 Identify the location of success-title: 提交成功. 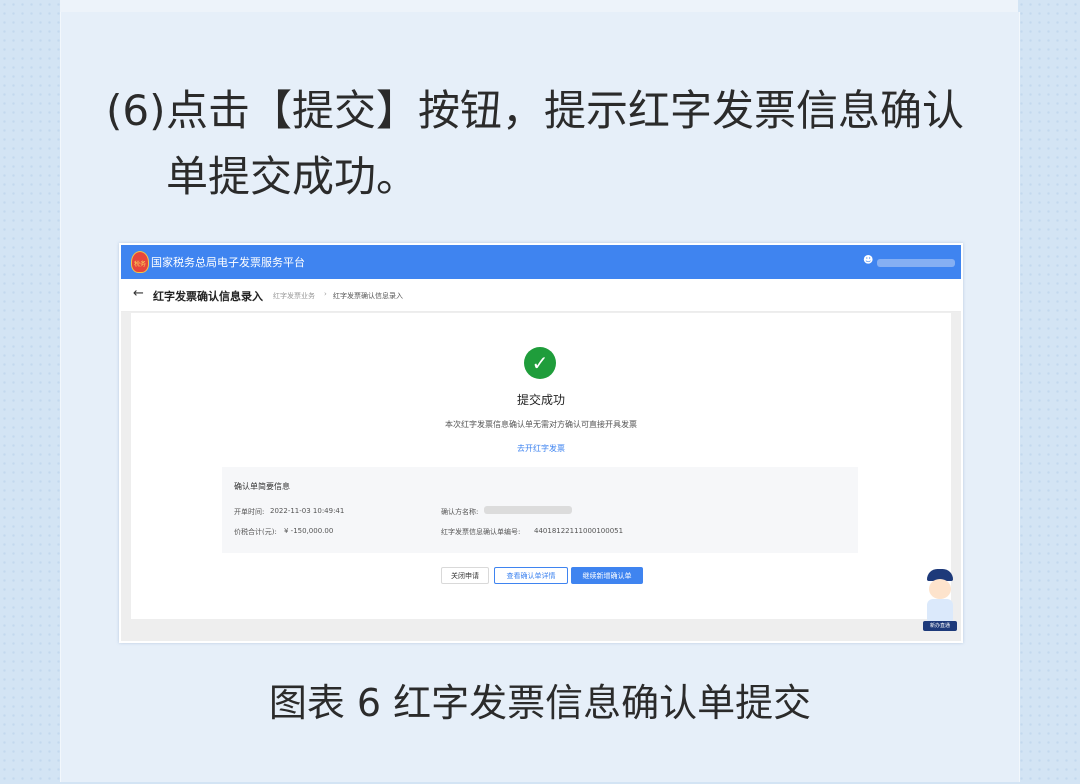
(540, 400).